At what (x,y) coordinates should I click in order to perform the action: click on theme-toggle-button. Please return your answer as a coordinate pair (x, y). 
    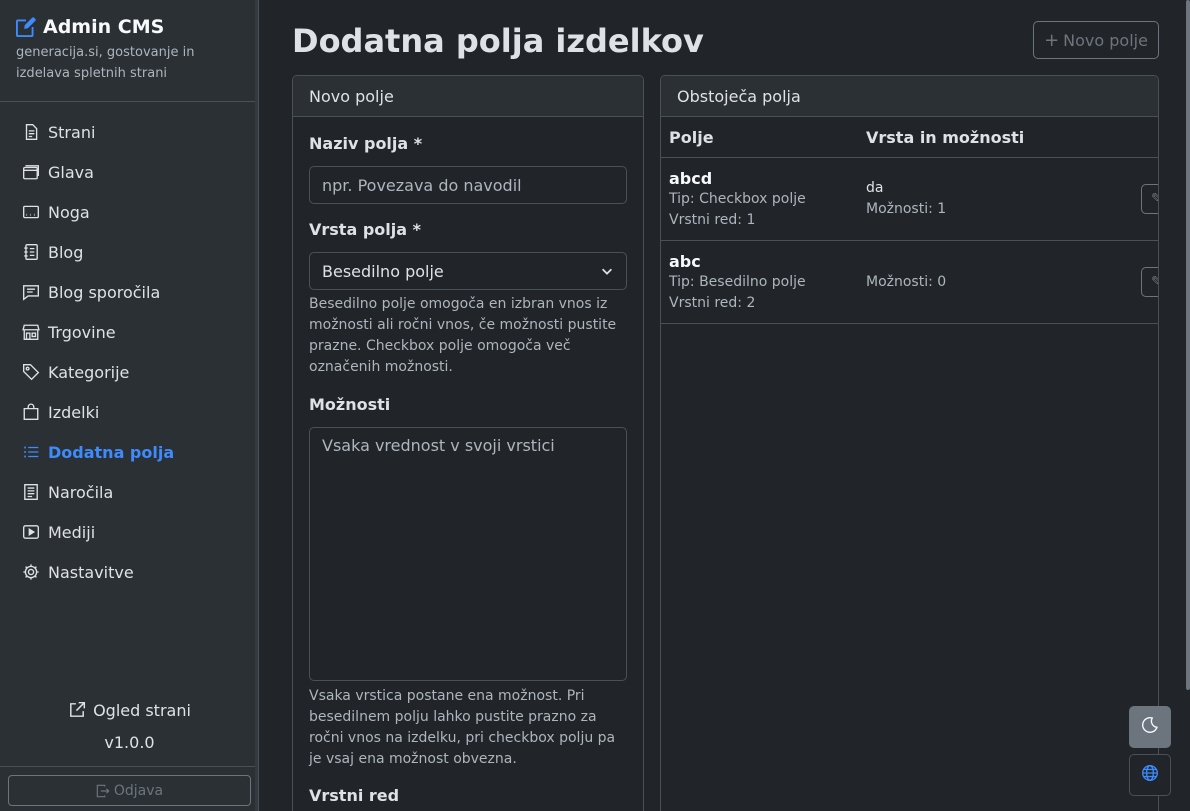
    Looking at the image, I should click on (1150, 727).